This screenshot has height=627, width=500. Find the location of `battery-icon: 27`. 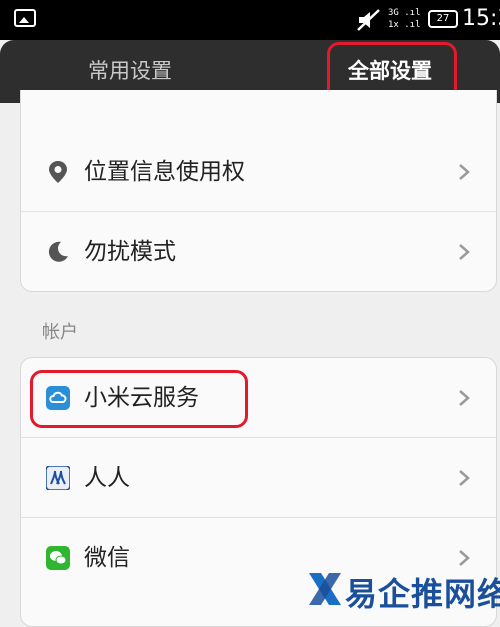

battery-icon: 27 is located at coordinates (443, 19).